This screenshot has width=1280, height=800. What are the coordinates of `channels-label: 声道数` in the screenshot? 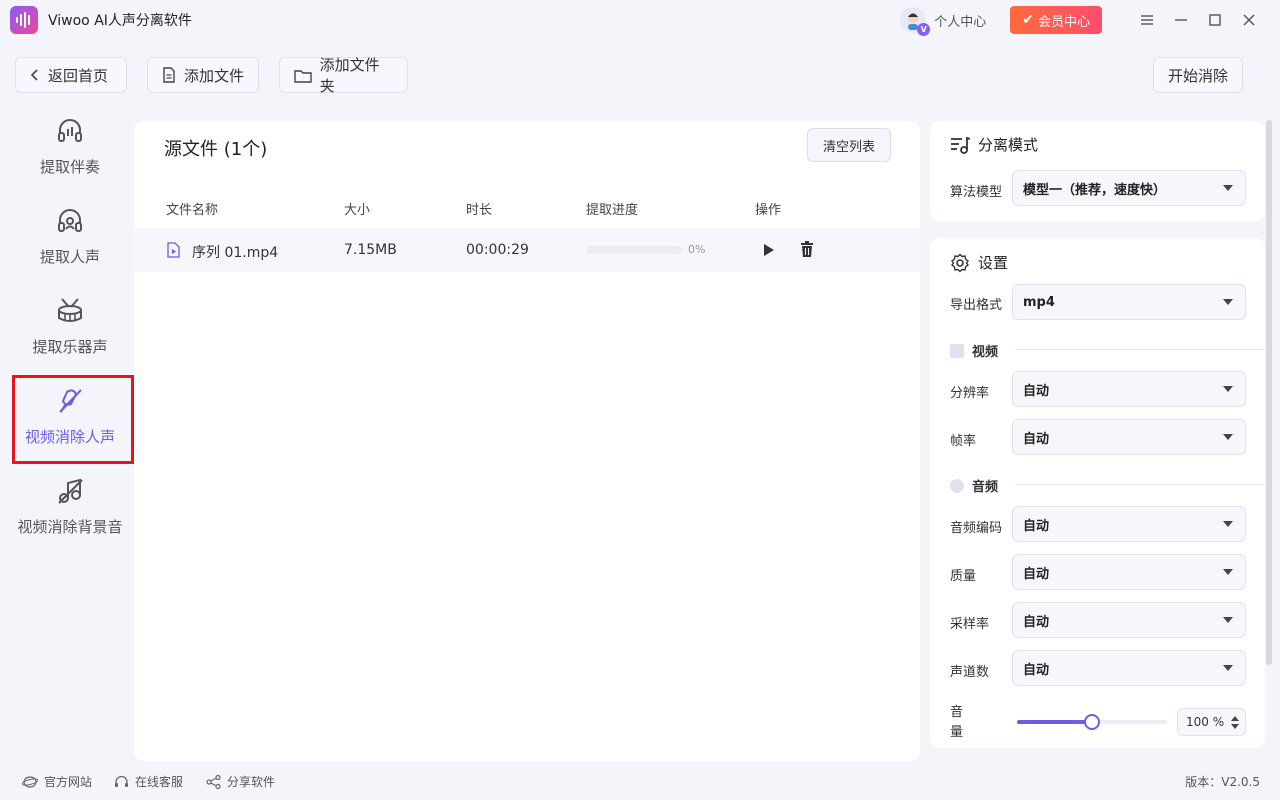 It's located at (970, 672).